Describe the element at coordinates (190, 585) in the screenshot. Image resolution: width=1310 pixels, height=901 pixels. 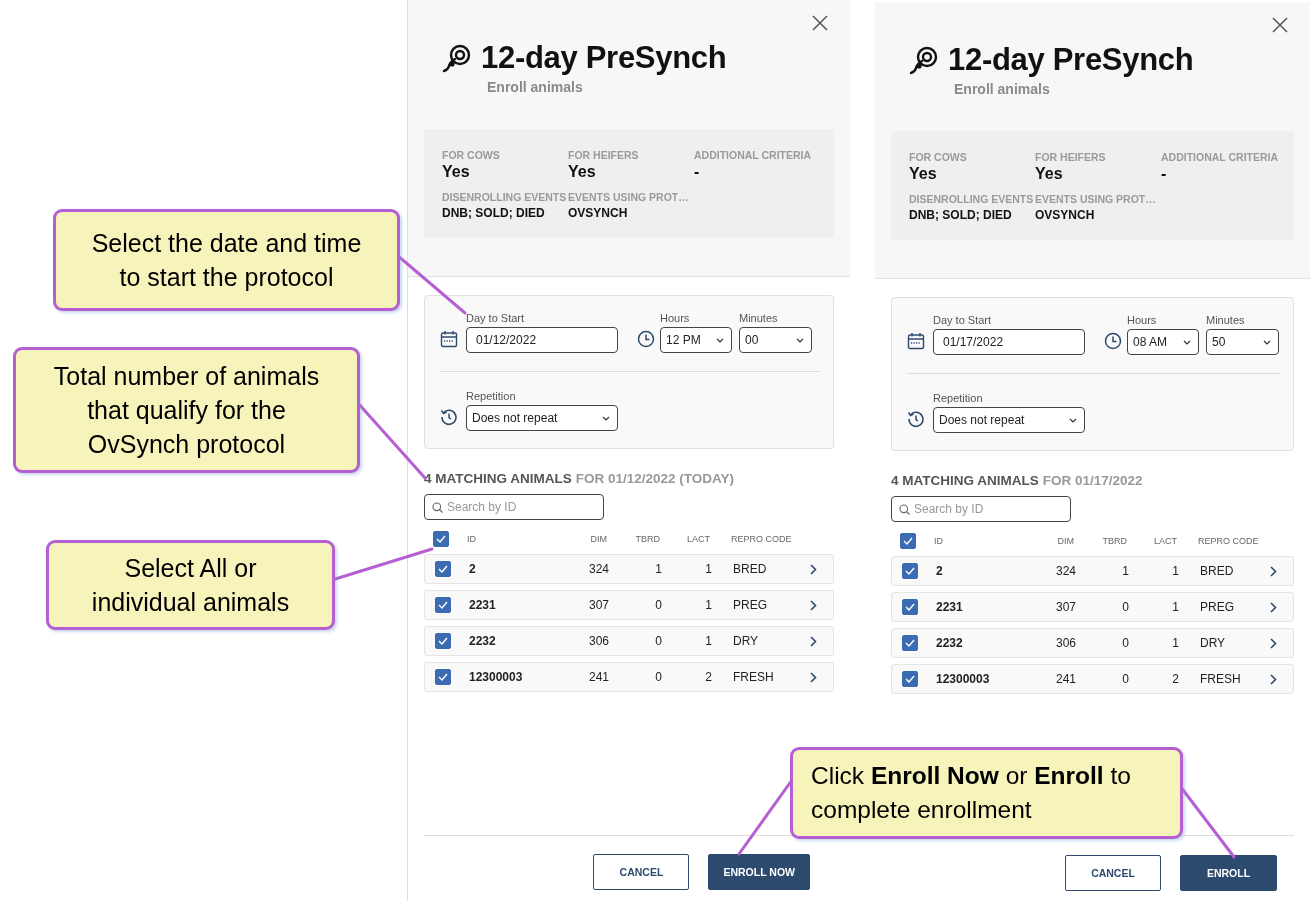
I see `callout-note: Select All or individual animals` at that location.